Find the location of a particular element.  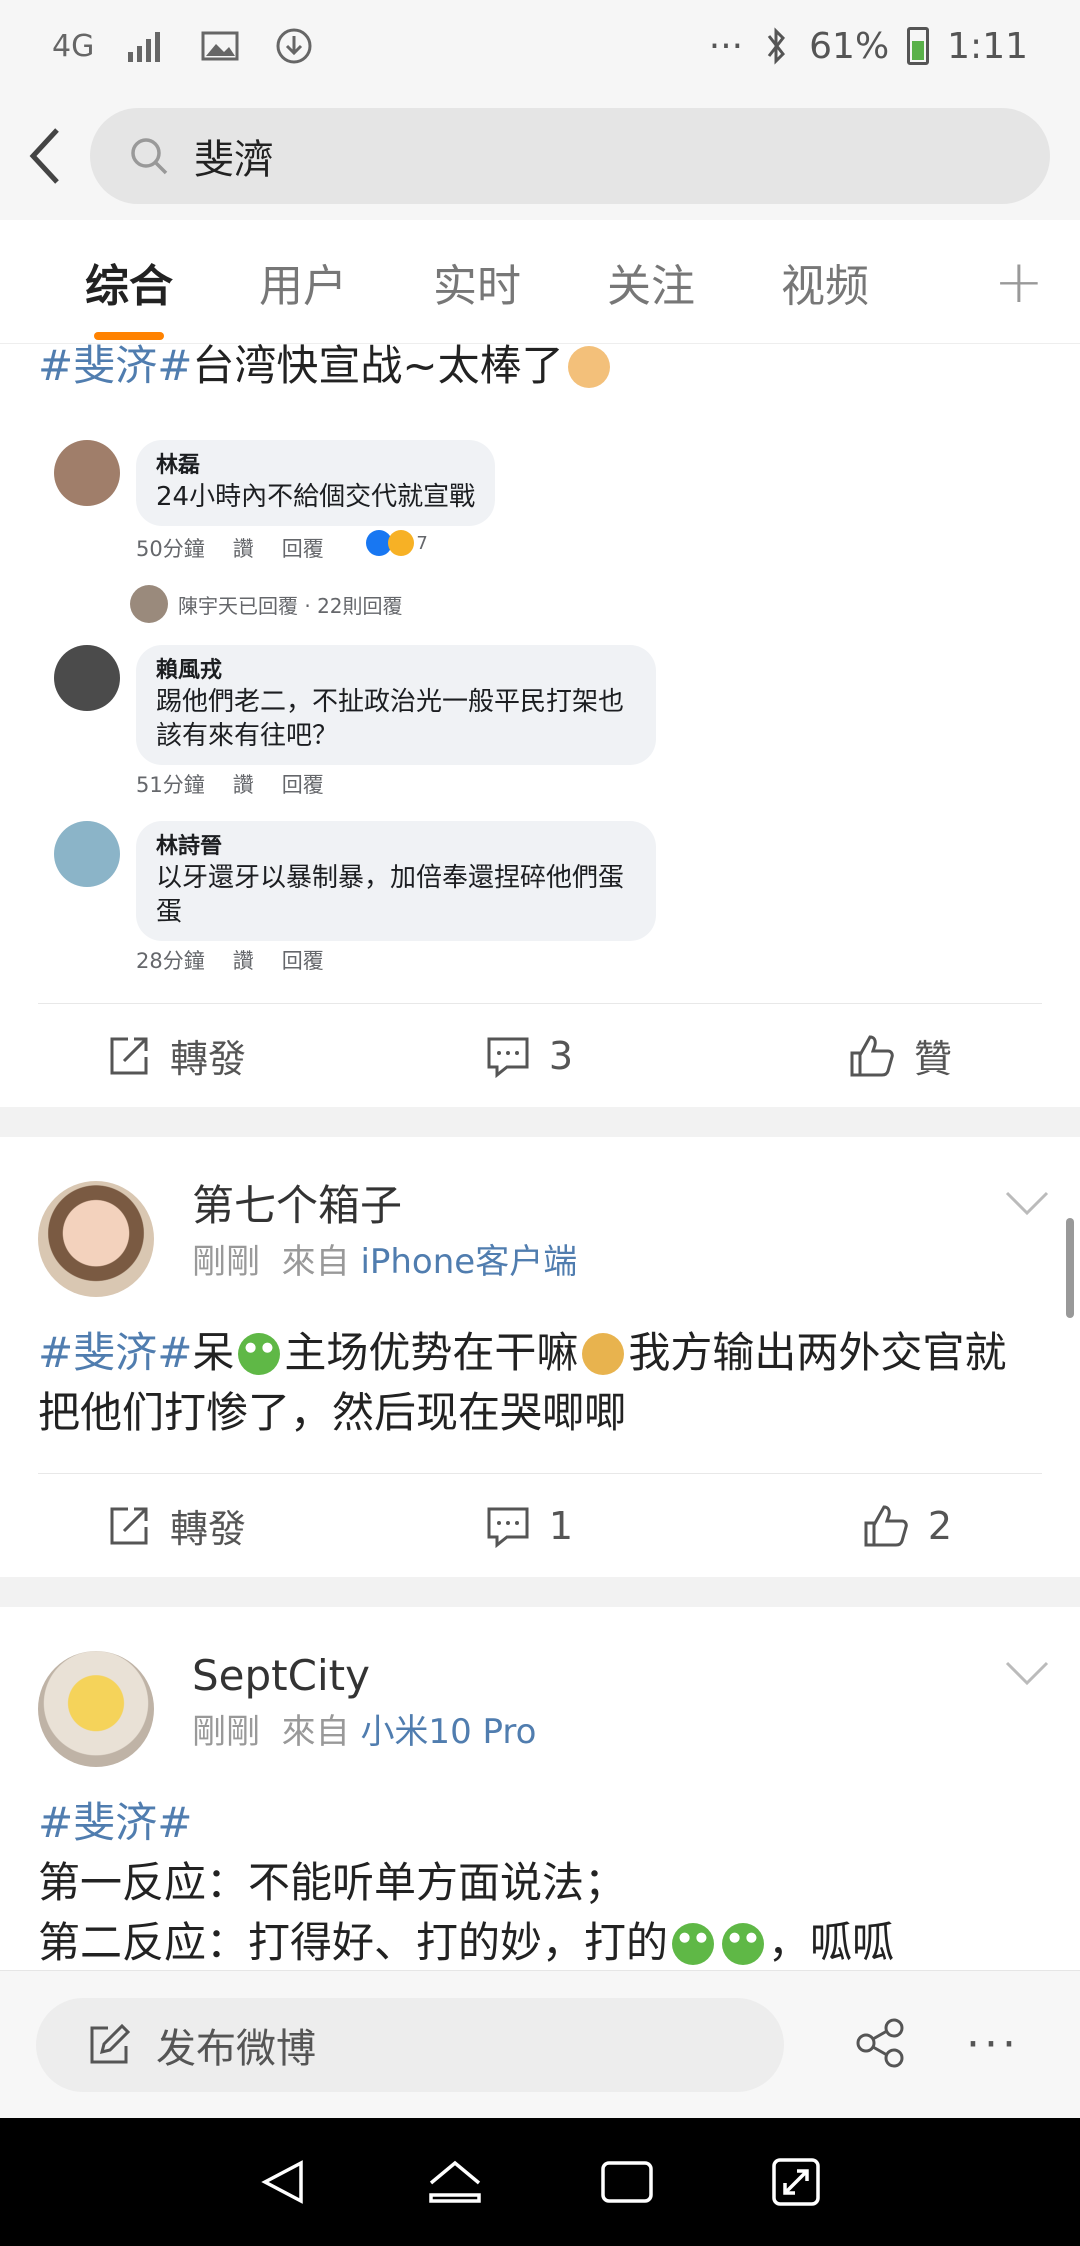

username: 第七个箱子 is located at coordinates (384, 1206).